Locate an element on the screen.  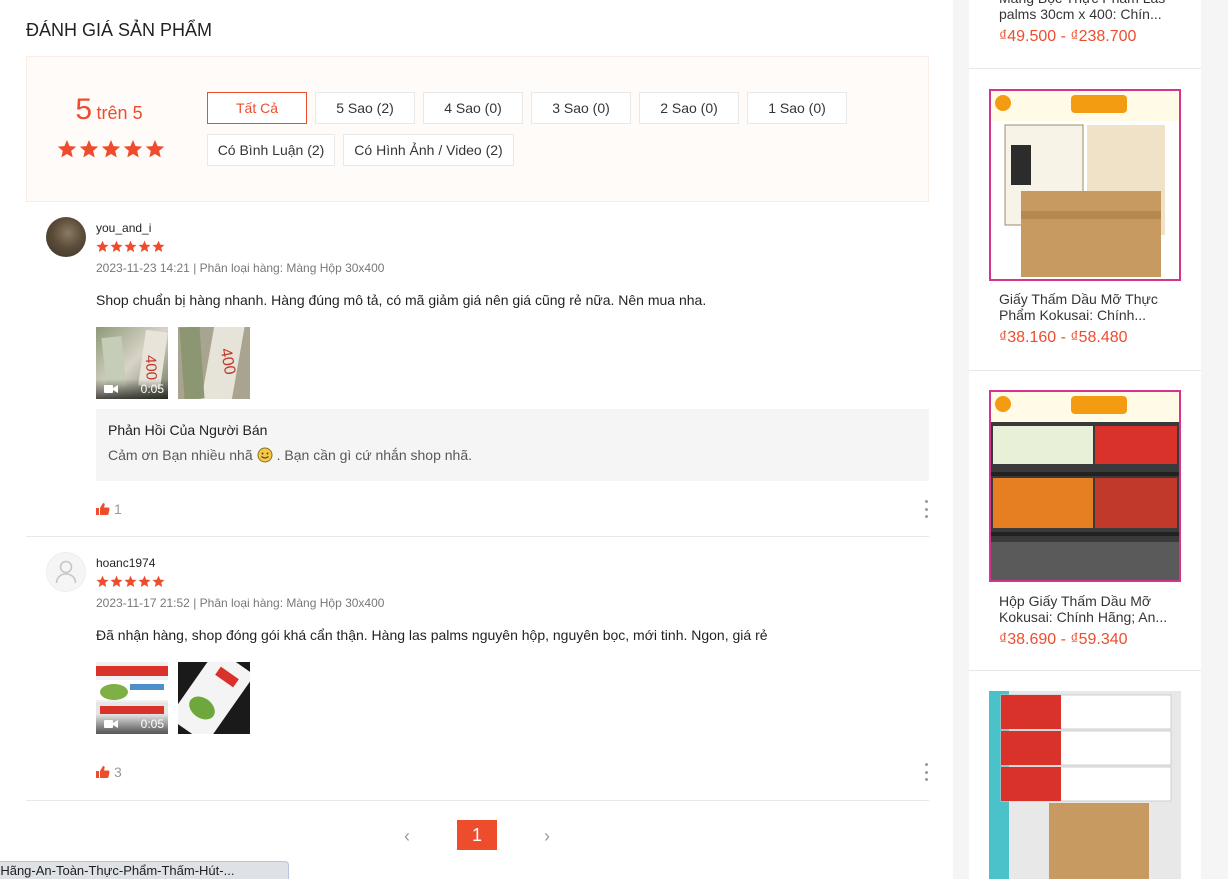
filter-all: Tất Cả is located at coordinates (257, 108).